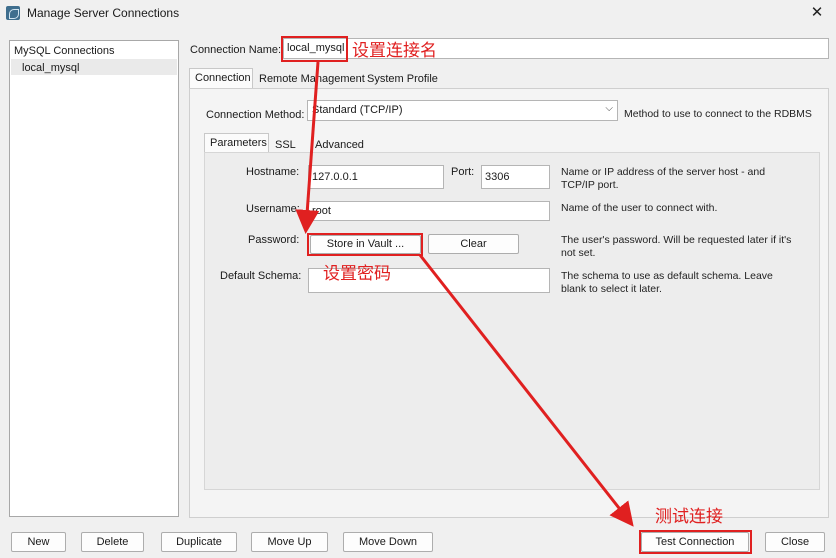  I want to click on arrow-to-test-connection, so click(526, 390).